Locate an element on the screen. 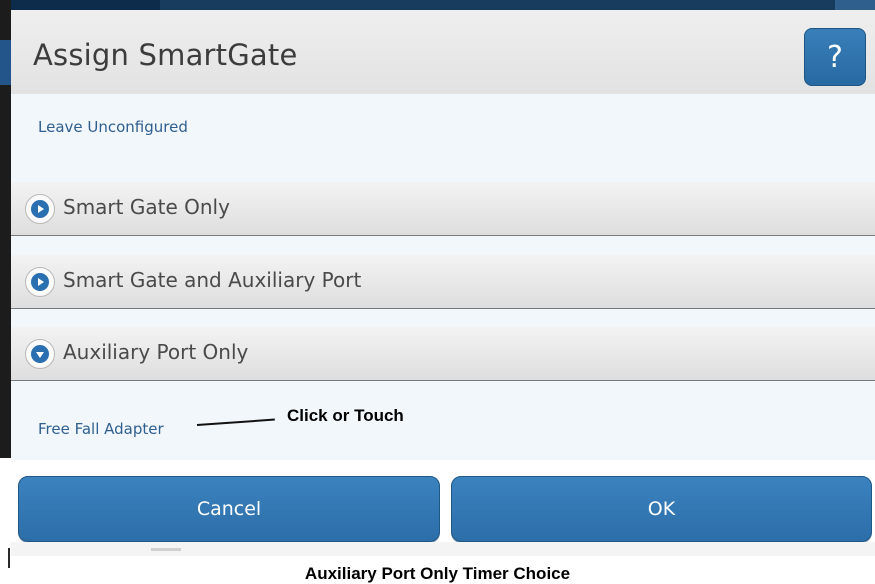 This screenshot has height=584, width=875. cancel-button: Cancel is located at coordinates (229, 509).